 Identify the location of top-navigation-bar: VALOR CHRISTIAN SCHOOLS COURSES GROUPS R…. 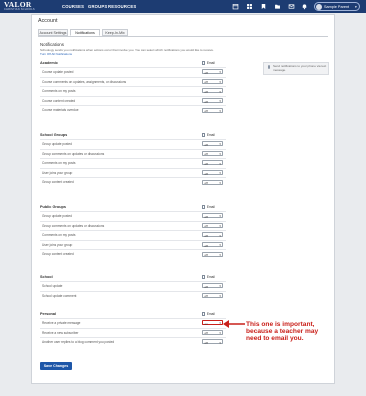
(183, 6).